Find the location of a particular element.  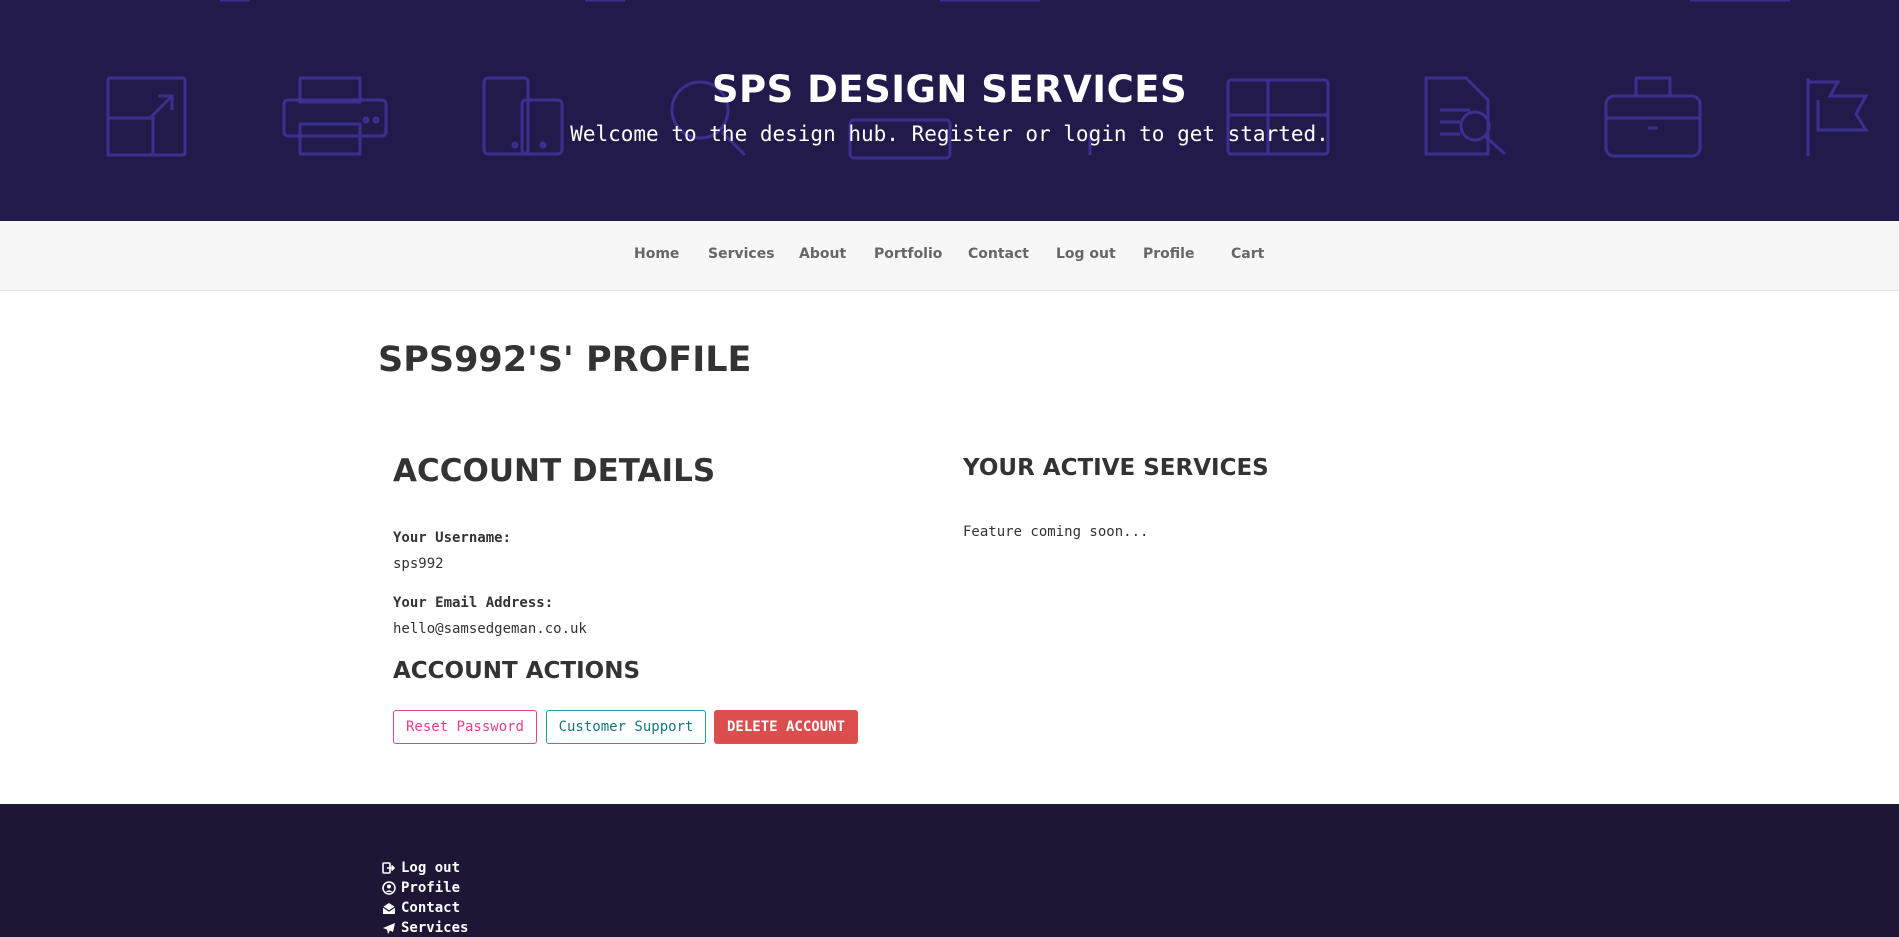

username-value: sps992 is located at coordinates (418, 564).